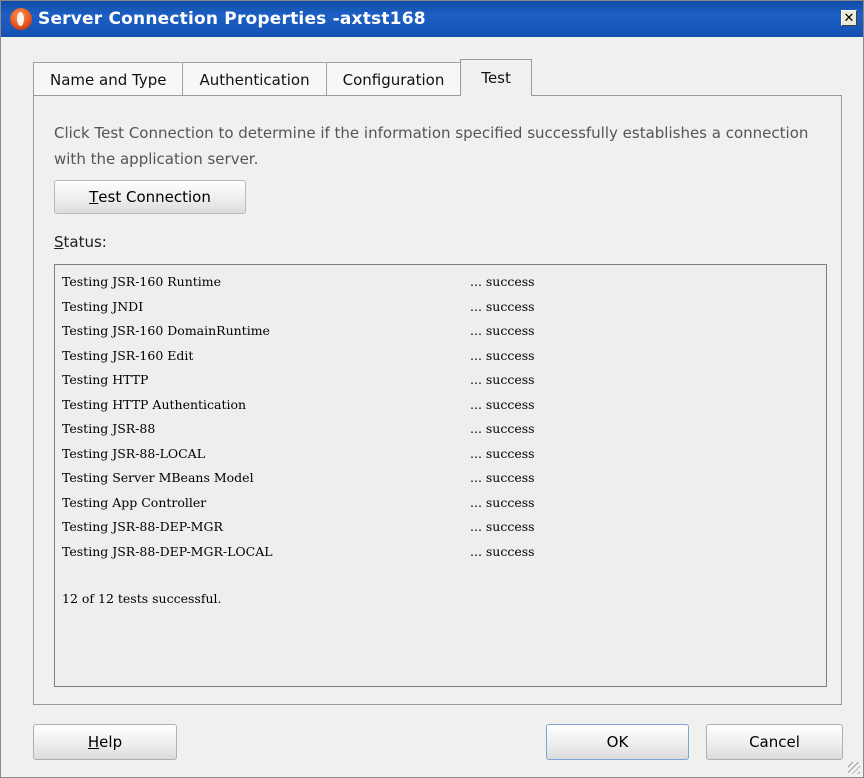  I want to click on status-result-row: Testing HTTP ... success, so click(444, 384).